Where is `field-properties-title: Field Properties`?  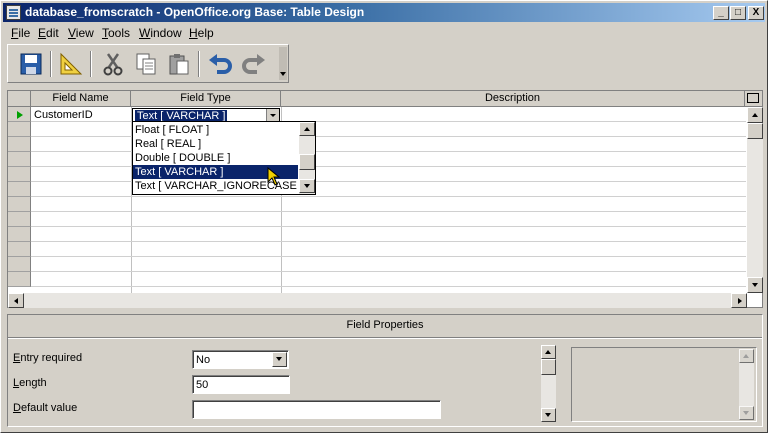 field-properties-title: Field Properties is located at coordinates (385, 325).